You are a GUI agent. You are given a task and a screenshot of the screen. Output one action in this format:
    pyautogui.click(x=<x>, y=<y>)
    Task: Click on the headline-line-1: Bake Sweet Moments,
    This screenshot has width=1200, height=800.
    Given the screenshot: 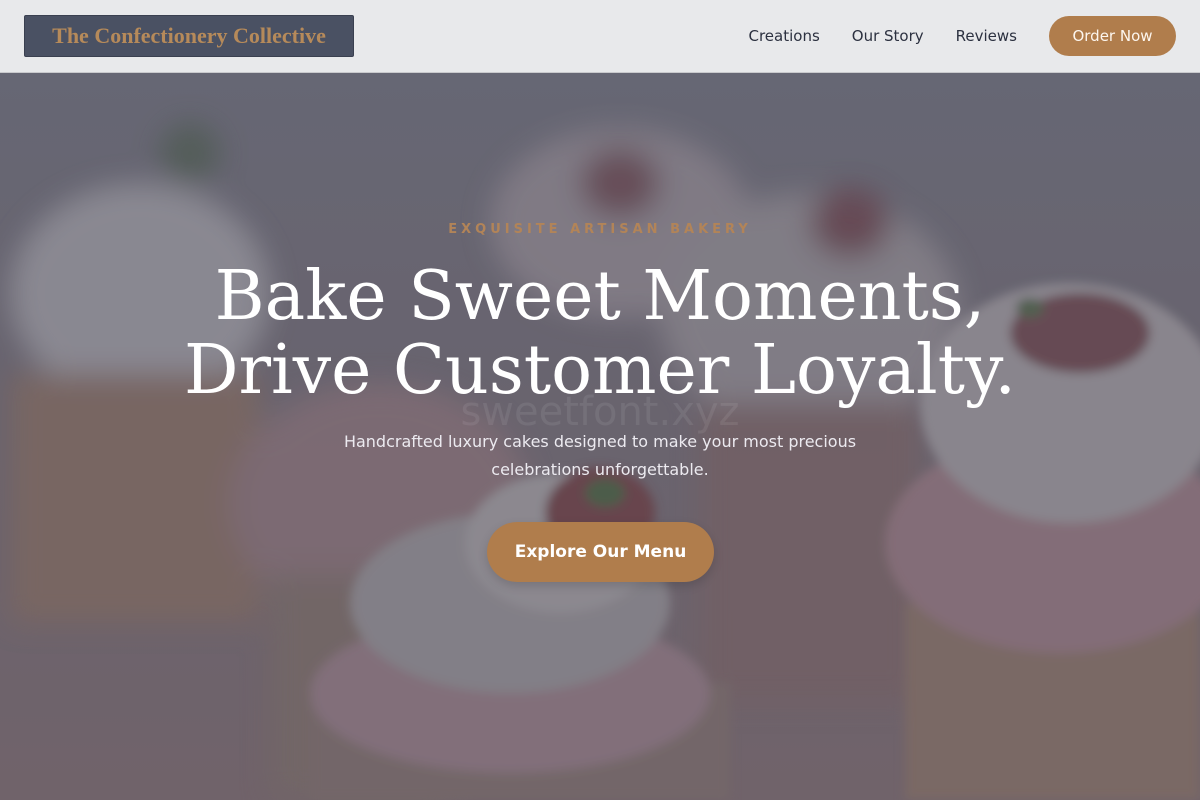 What is the action you would take?
    pyautogui.click(x=600, y=296)
    